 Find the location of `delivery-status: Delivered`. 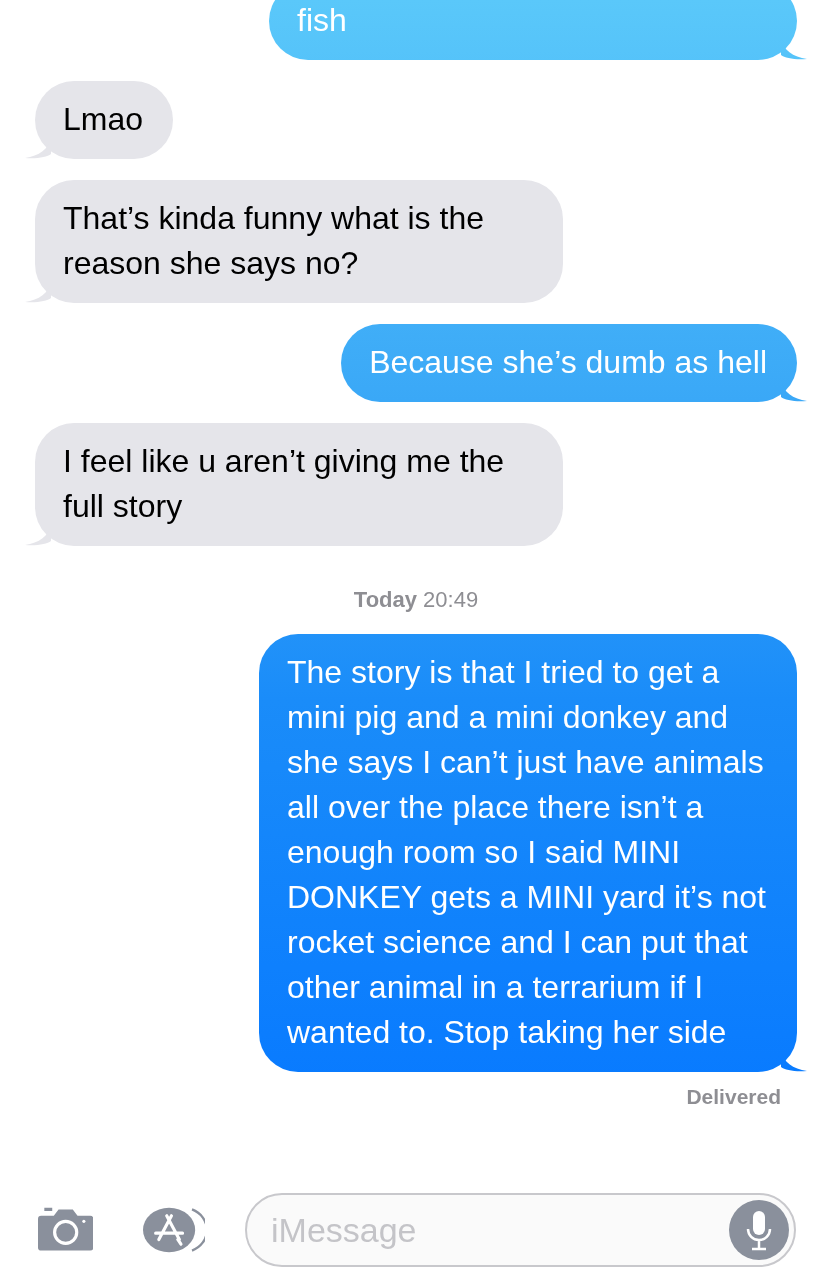

delivery-status: Delivered is located at coordinates (733, 1097).